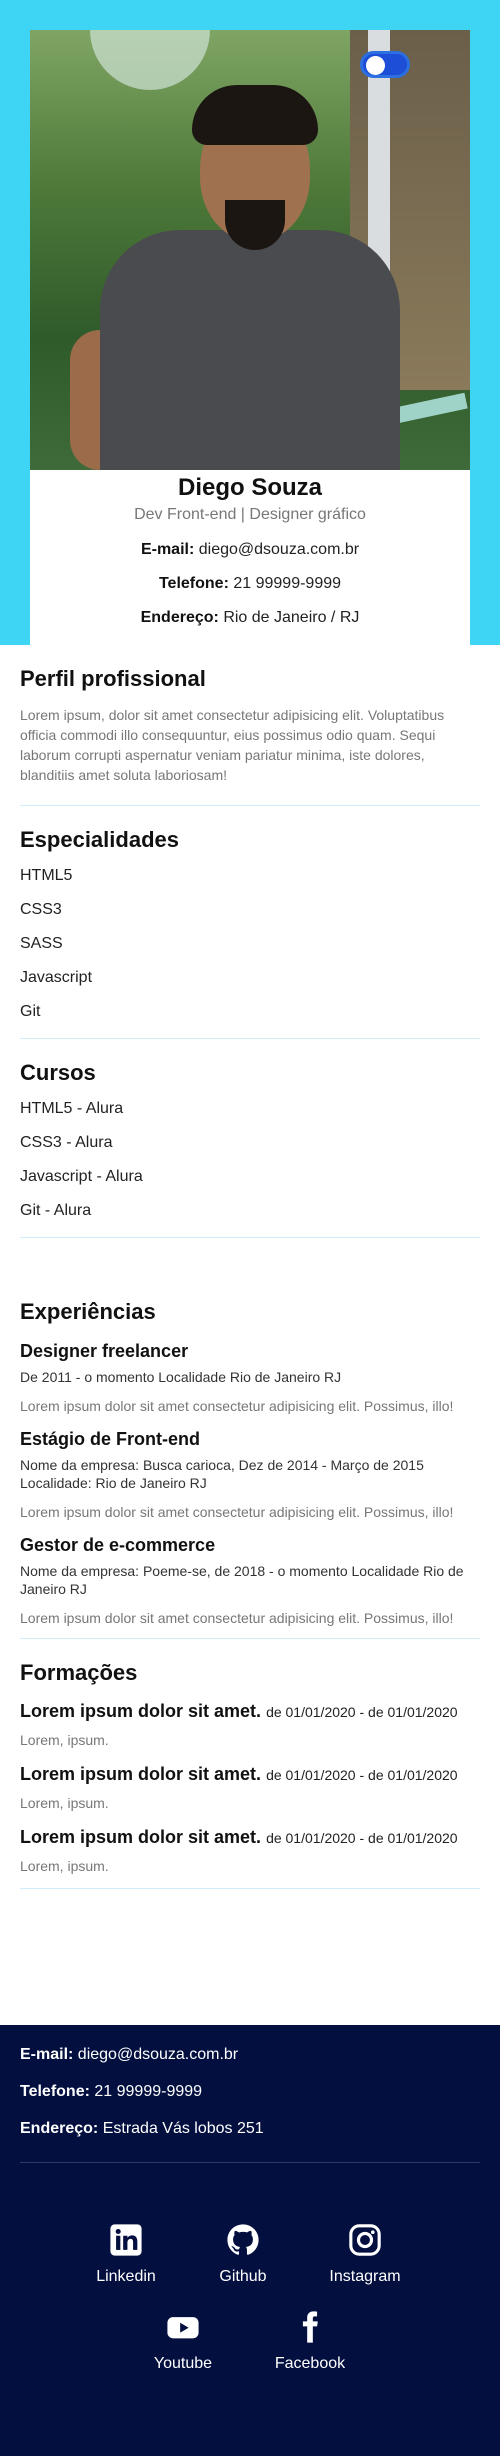 Image resolution: width=500 pixels, height=2456 pixels. I want to click on skill-item: CSS3, so click(41, 909).